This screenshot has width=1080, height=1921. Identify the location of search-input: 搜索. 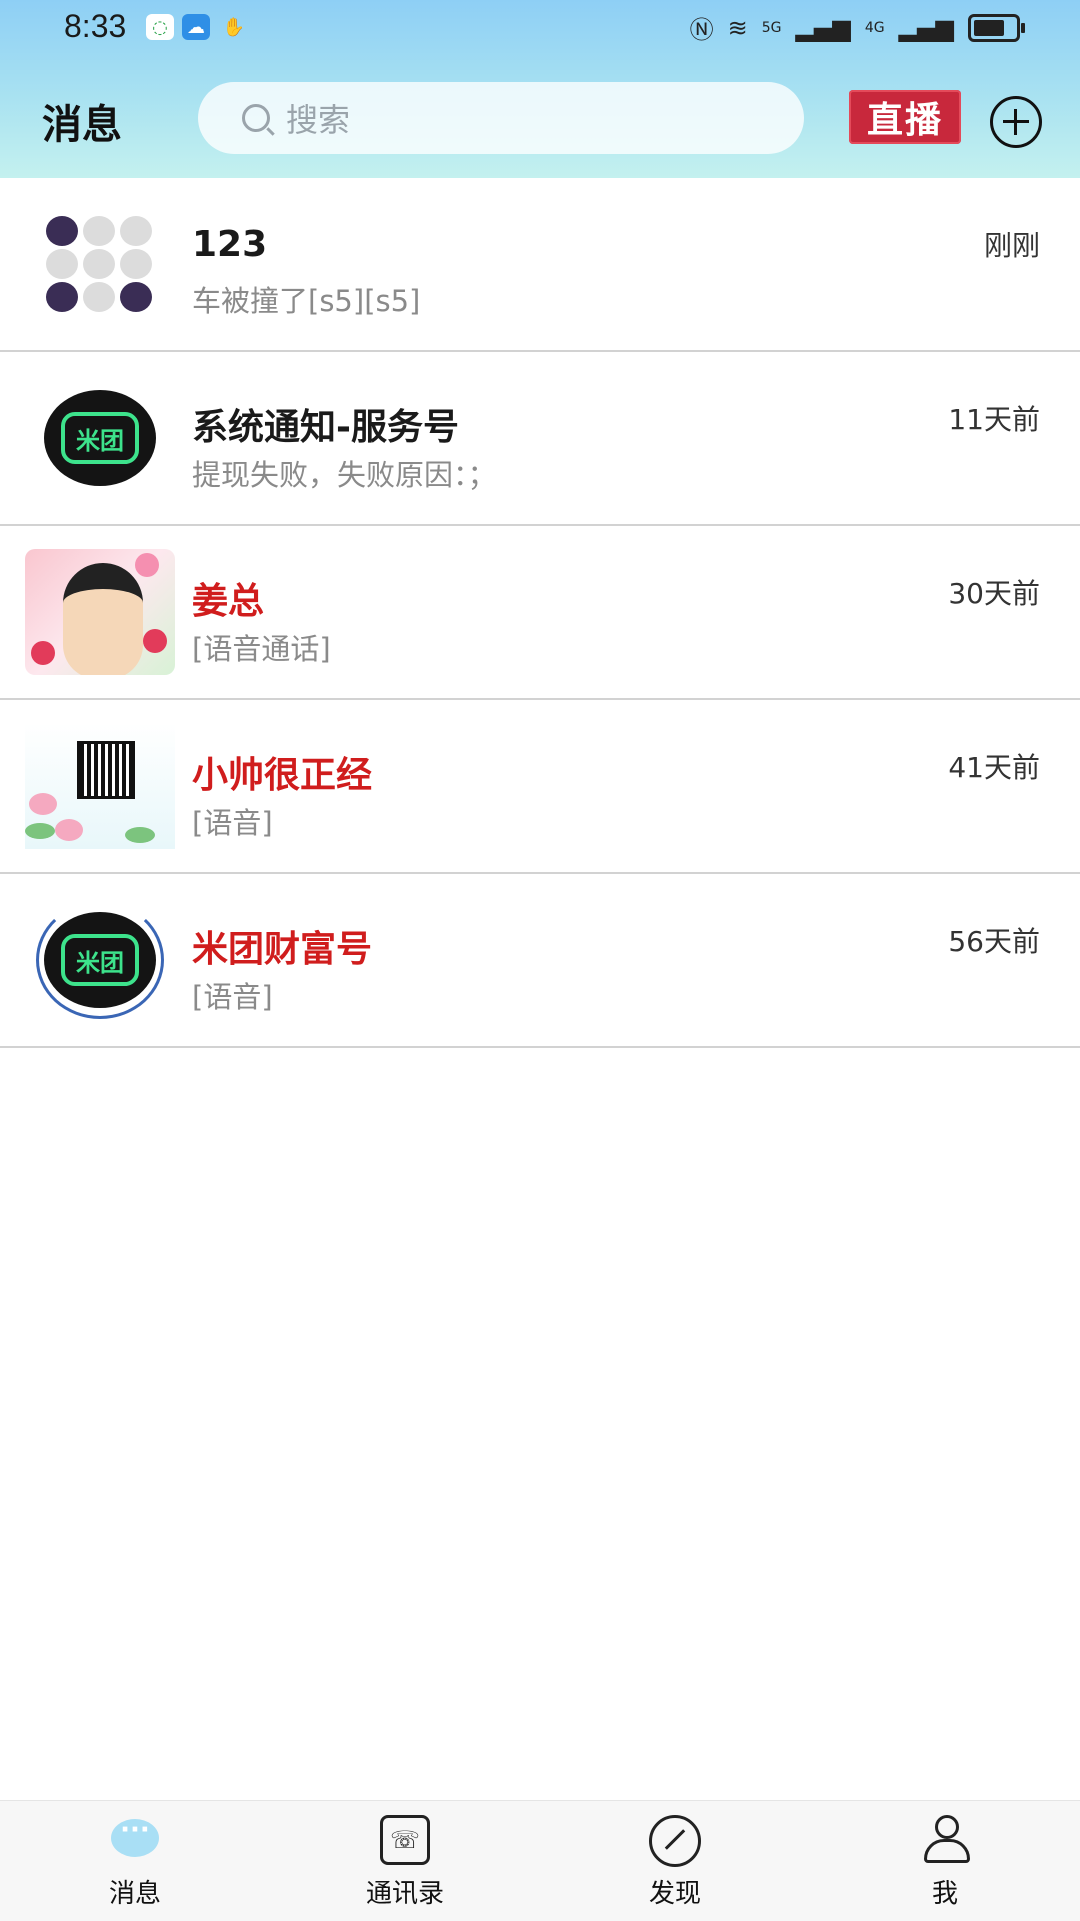
(501, 118).